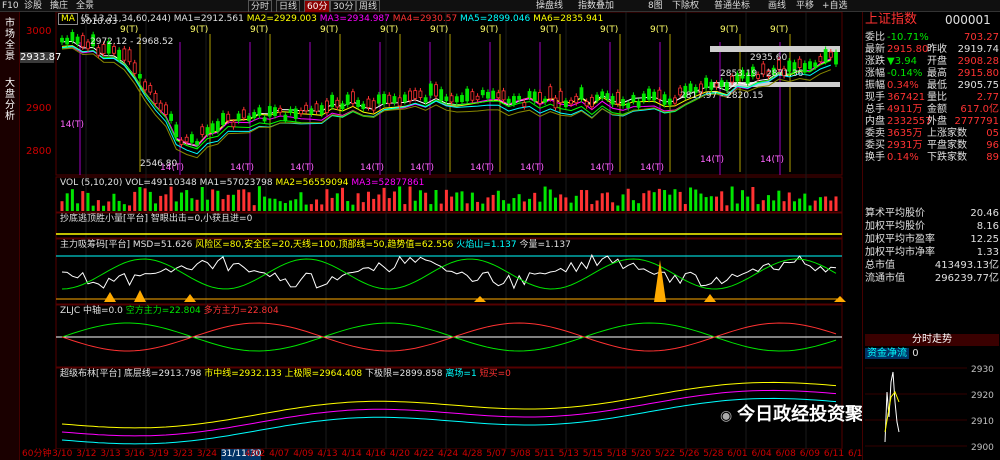  Describe the element at coordinates (978, 85) in the screenshot. I see `quote-value-2: 2905.75` at that location.